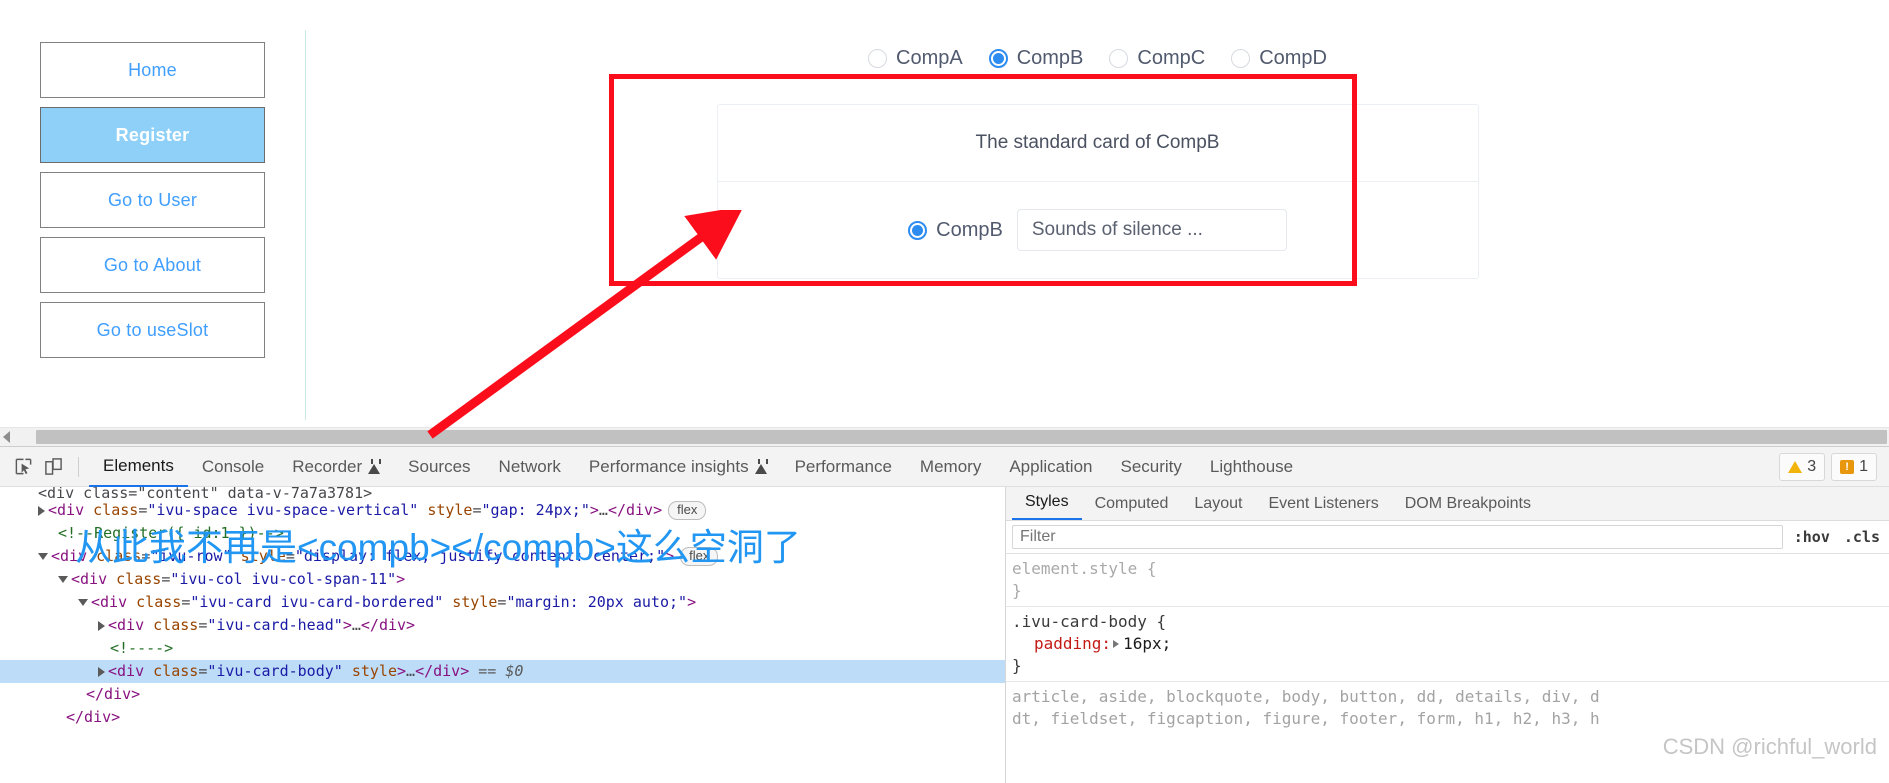 The image size is (1889, 783). I want to click on page-horizontal-scrollbar, so click(944, 436).